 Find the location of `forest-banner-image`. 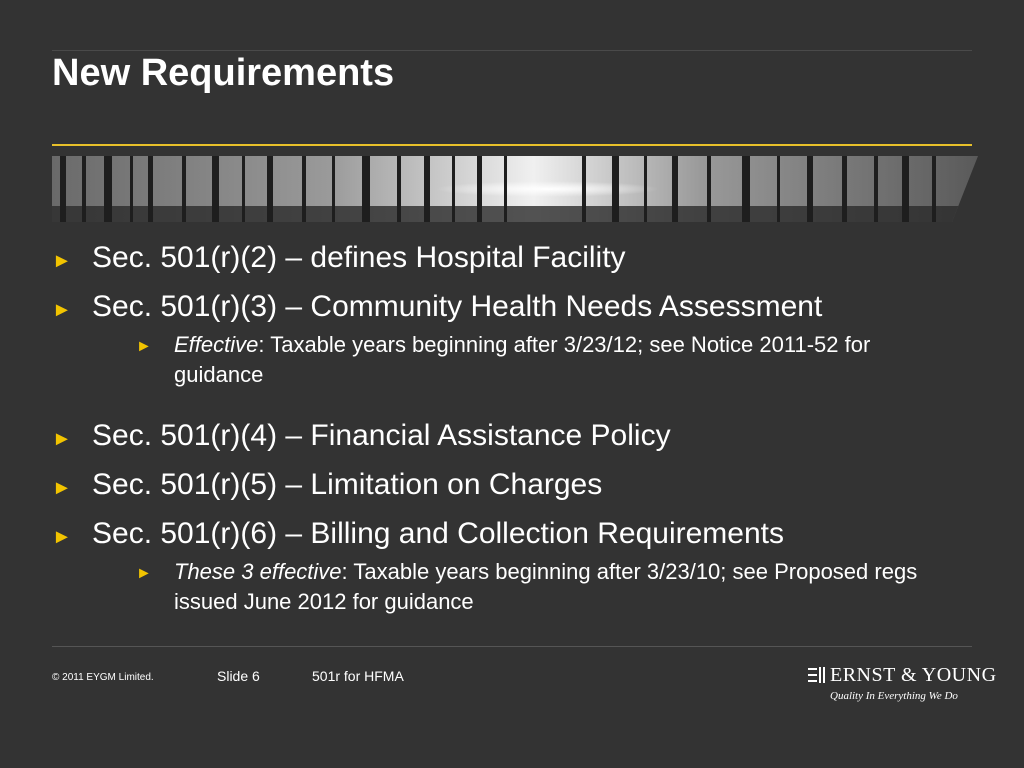

forest-banner-image is located at coordinates (515, 189).